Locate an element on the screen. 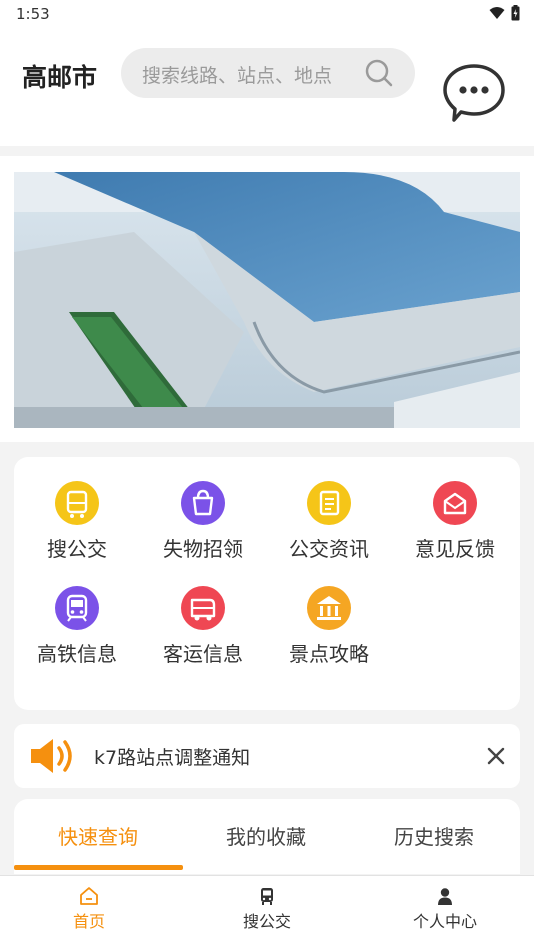  service-feedback: 意见反馈 is located at coordinates (455, 531).